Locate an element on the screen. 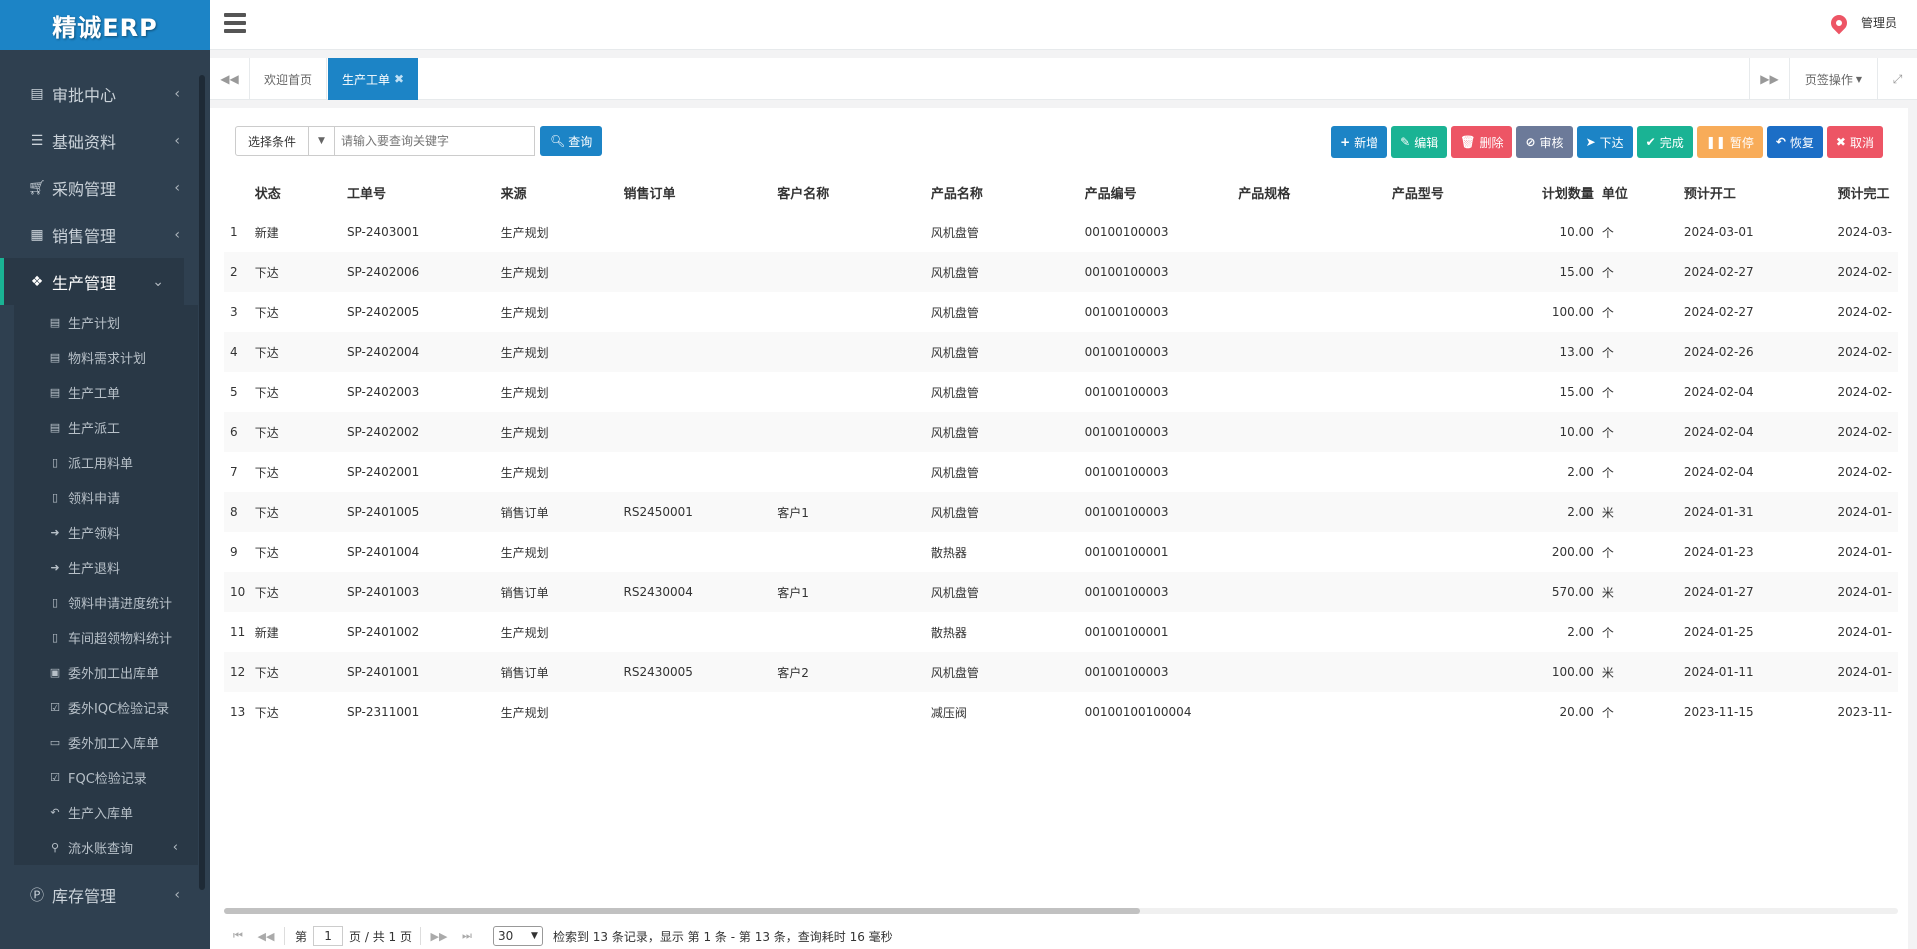  tab-operations-dropdown: 页签操作 ▼ is located at coordinates (1833, 79).